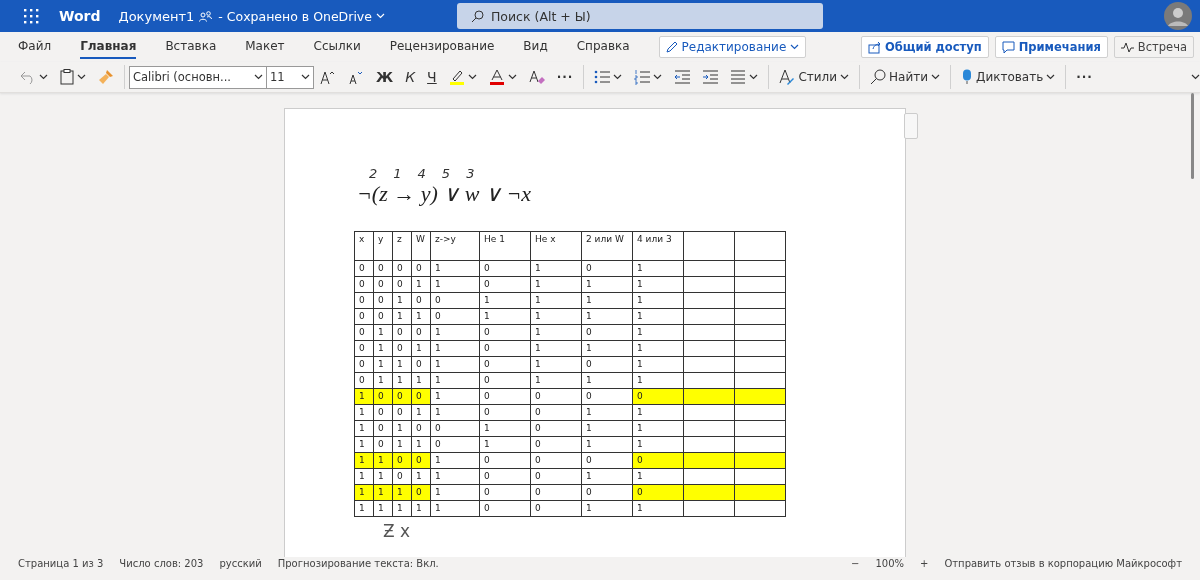  Describe the element at coordinates (535, 47) in the screenshot. I see `ribbon-tab: Вид` at that location.